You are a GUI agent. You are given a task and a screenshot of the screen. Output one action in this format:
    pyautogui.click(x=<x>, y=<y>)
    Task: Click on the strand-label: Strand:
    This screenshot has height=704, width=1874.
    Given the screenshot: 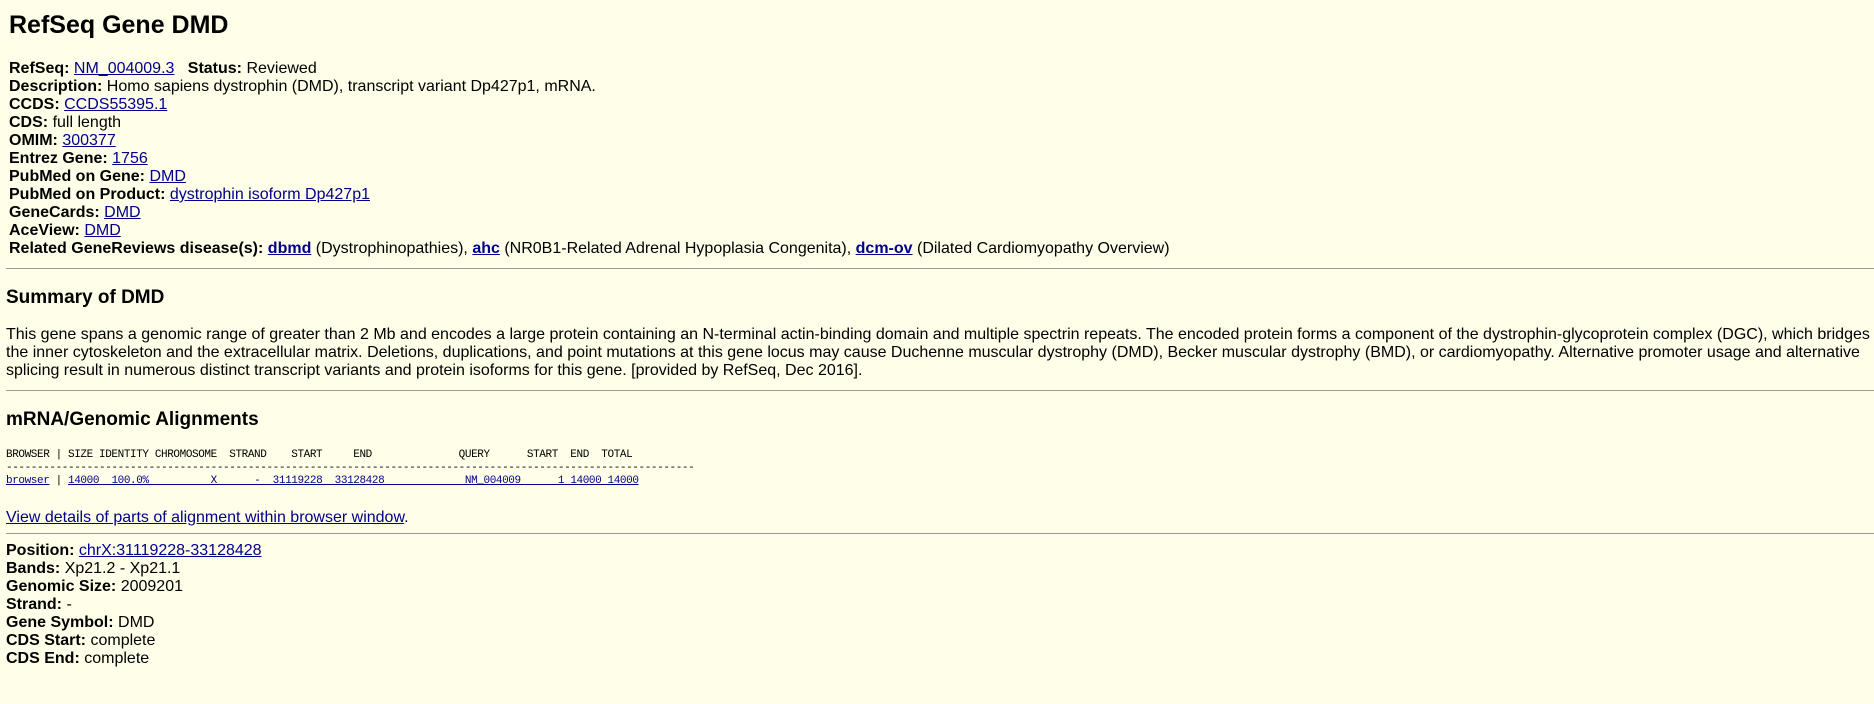 What is the action you would take?
    pyautogui.click(x=34, y=604)
    